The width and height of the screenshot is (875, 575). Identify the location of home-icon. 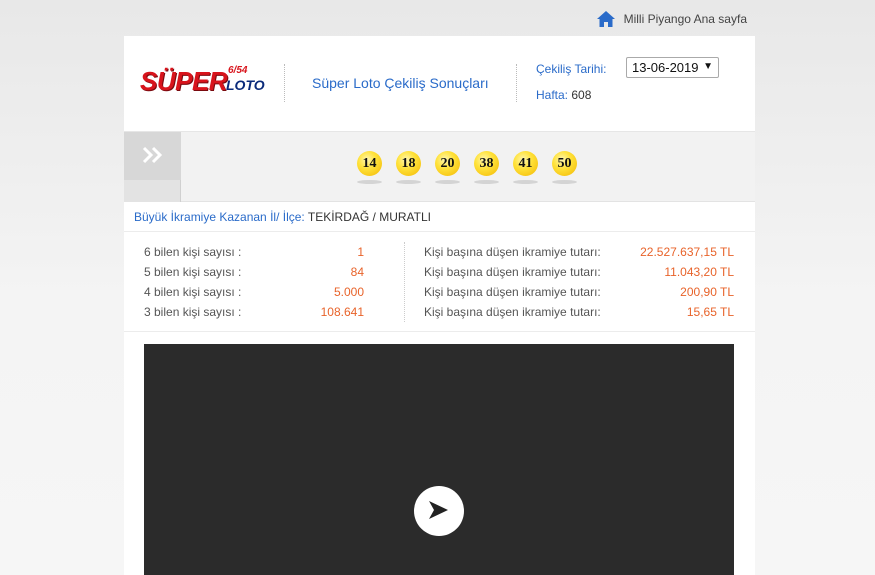
(606, 19).